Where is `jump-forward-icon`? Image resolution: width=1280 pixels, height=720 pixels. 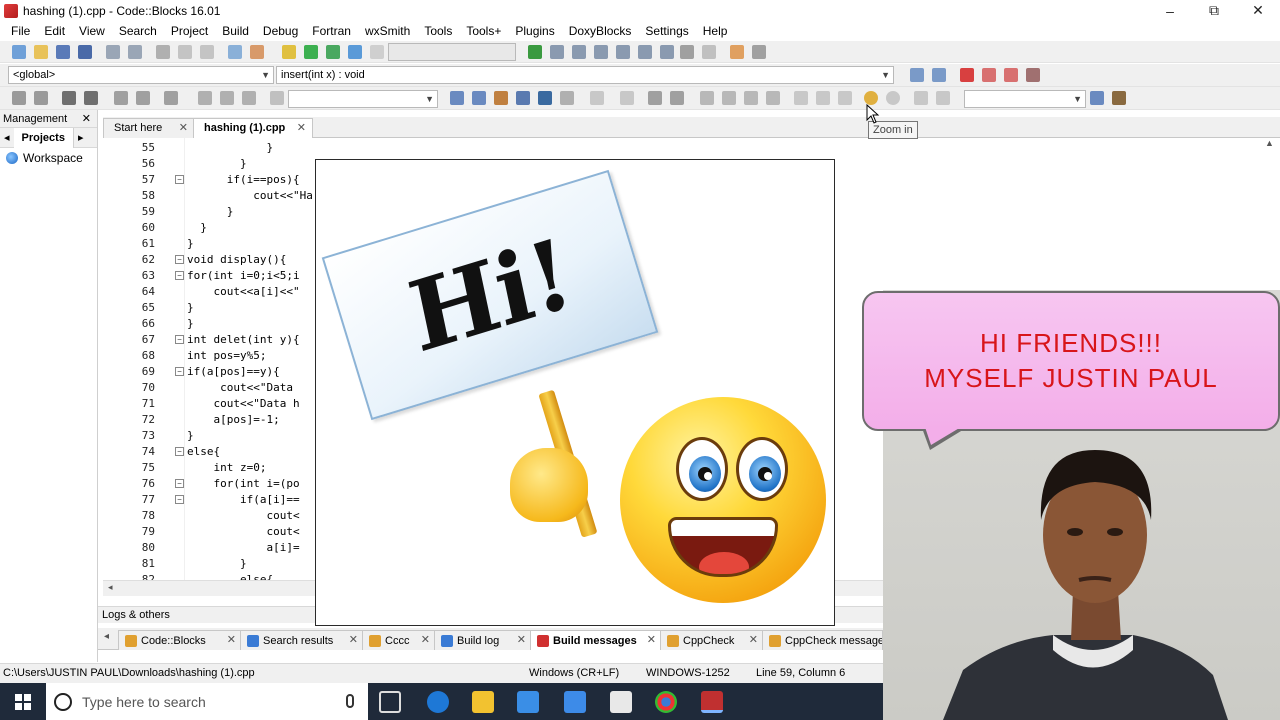
jump-forward-icon is located at coordinates (939, 75).